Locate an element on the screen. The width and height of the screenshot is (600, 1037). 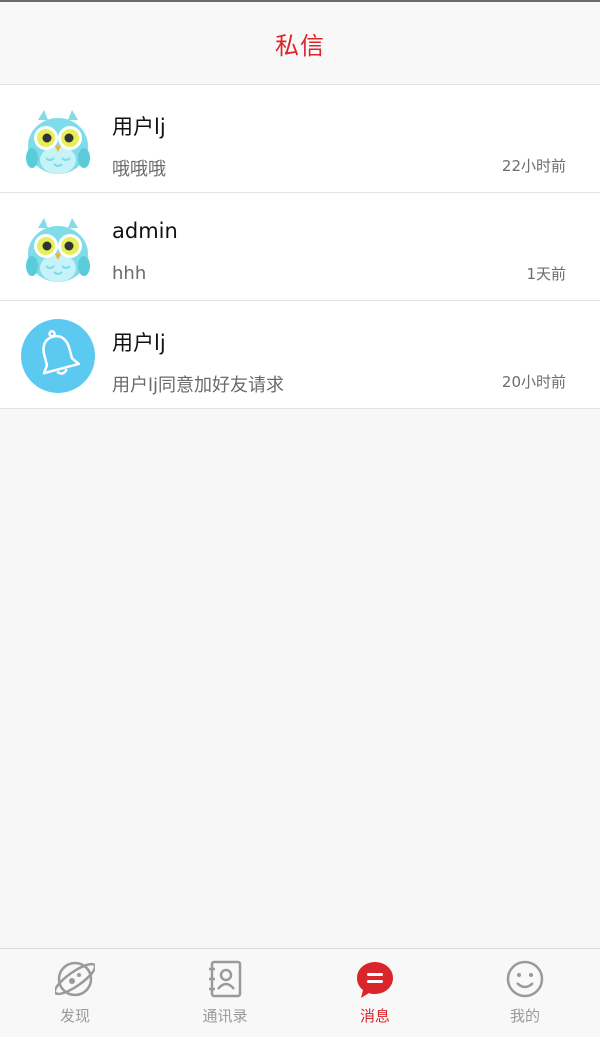
smiley-icon is located at coordinates (525, 979).